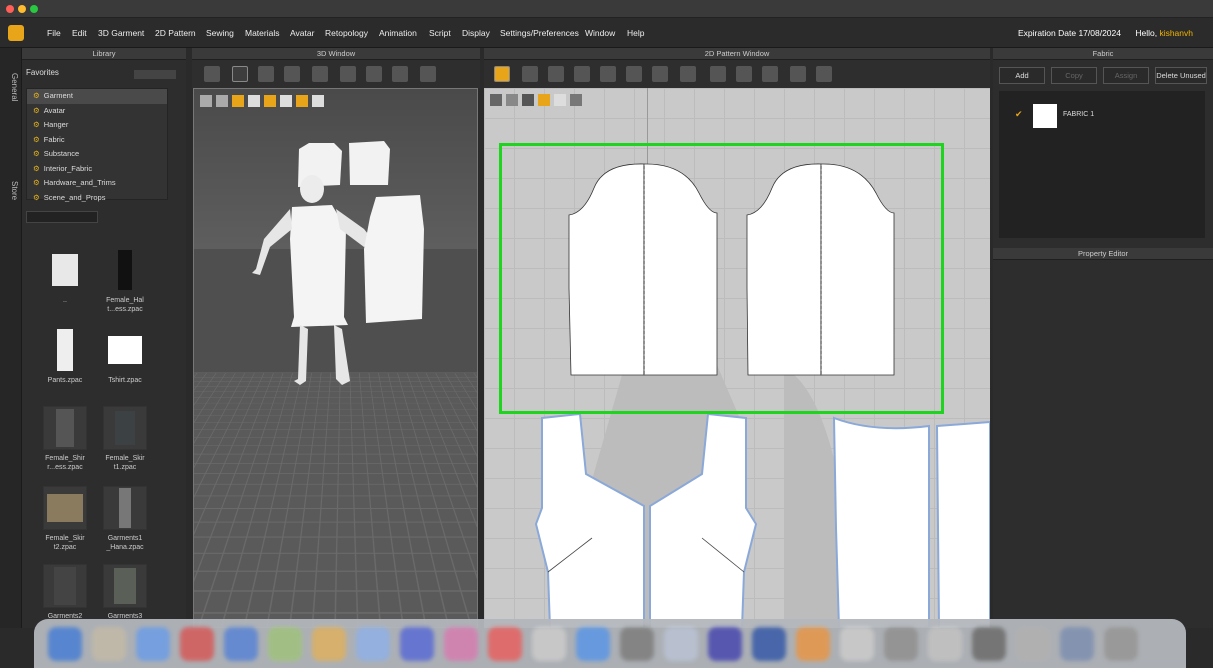  Describe the element at coordinates (302, 33) in the screenshot. I see `menu-avatar: Avatar` at that location.